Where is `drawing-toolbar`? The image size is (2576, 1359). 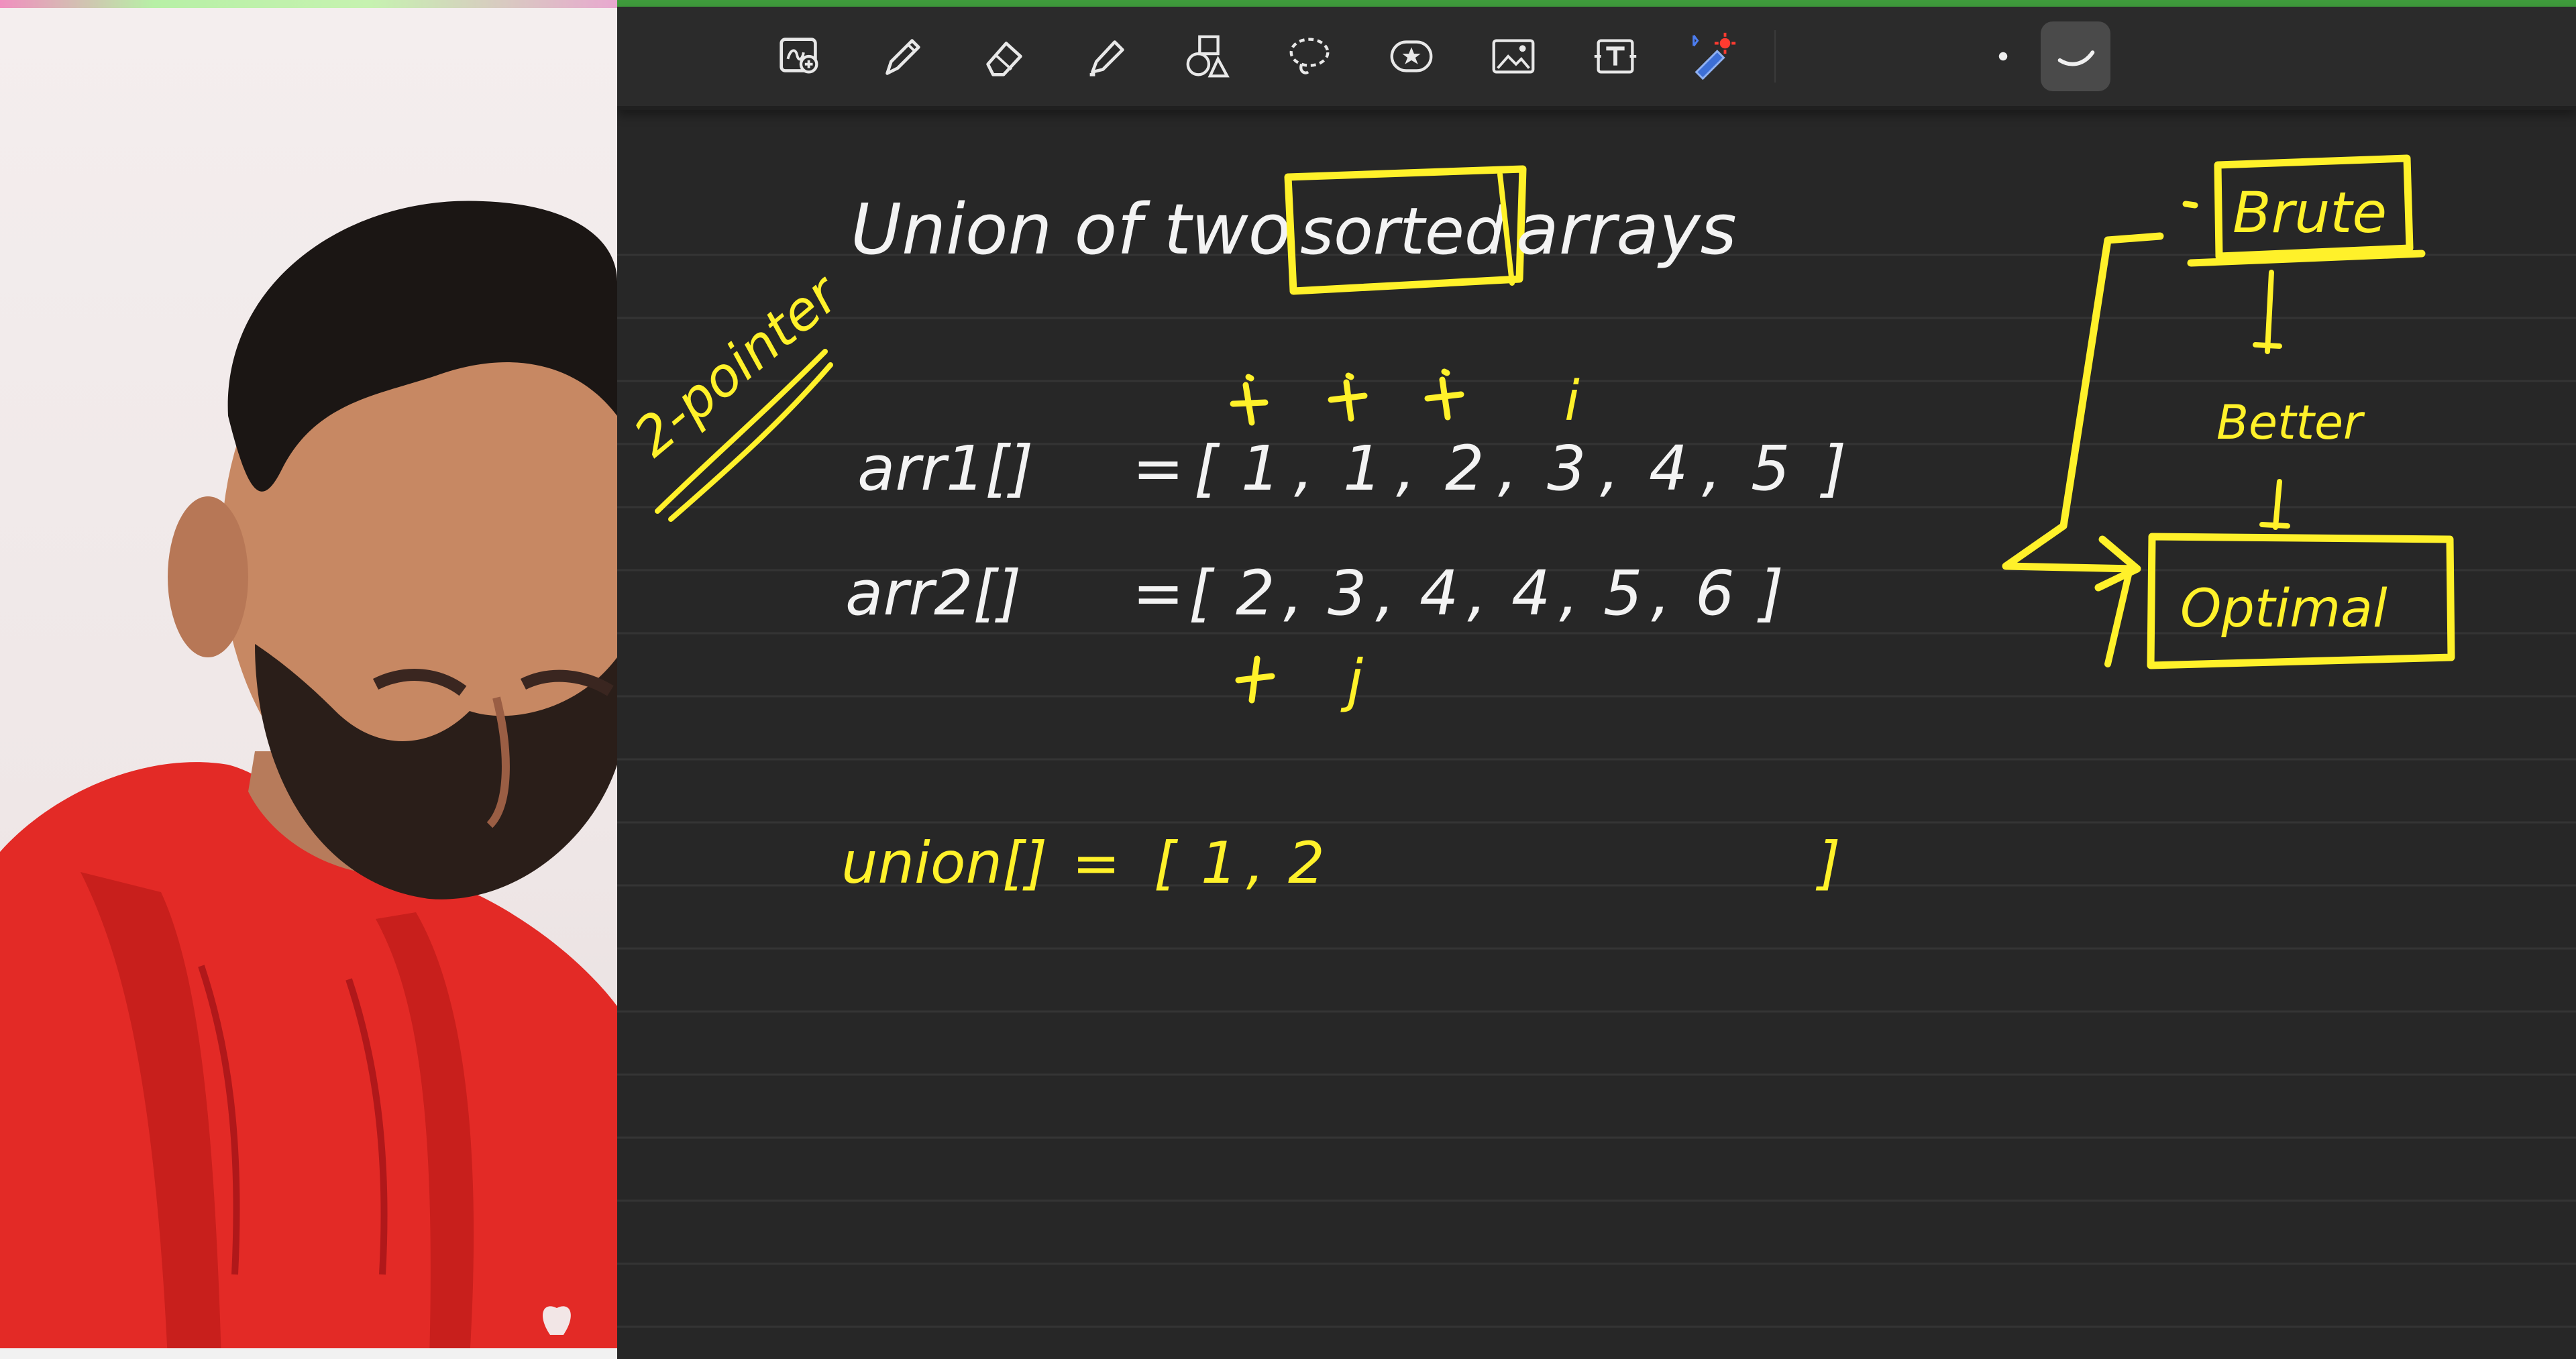 drawing-toolbar is located at coordinates (1596, 58).